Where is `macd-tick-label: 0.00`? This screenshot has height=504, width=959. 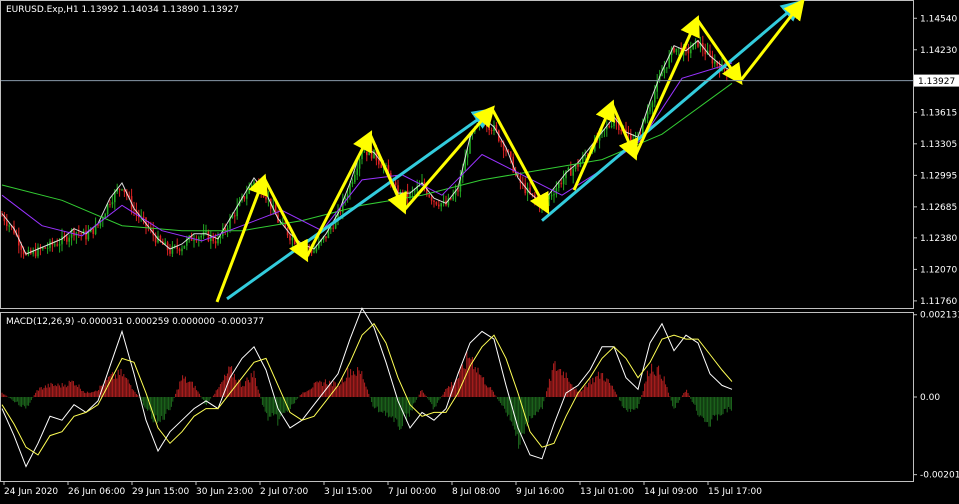 macd-tick-label: 0.00 is located at coordinates (930, 398).